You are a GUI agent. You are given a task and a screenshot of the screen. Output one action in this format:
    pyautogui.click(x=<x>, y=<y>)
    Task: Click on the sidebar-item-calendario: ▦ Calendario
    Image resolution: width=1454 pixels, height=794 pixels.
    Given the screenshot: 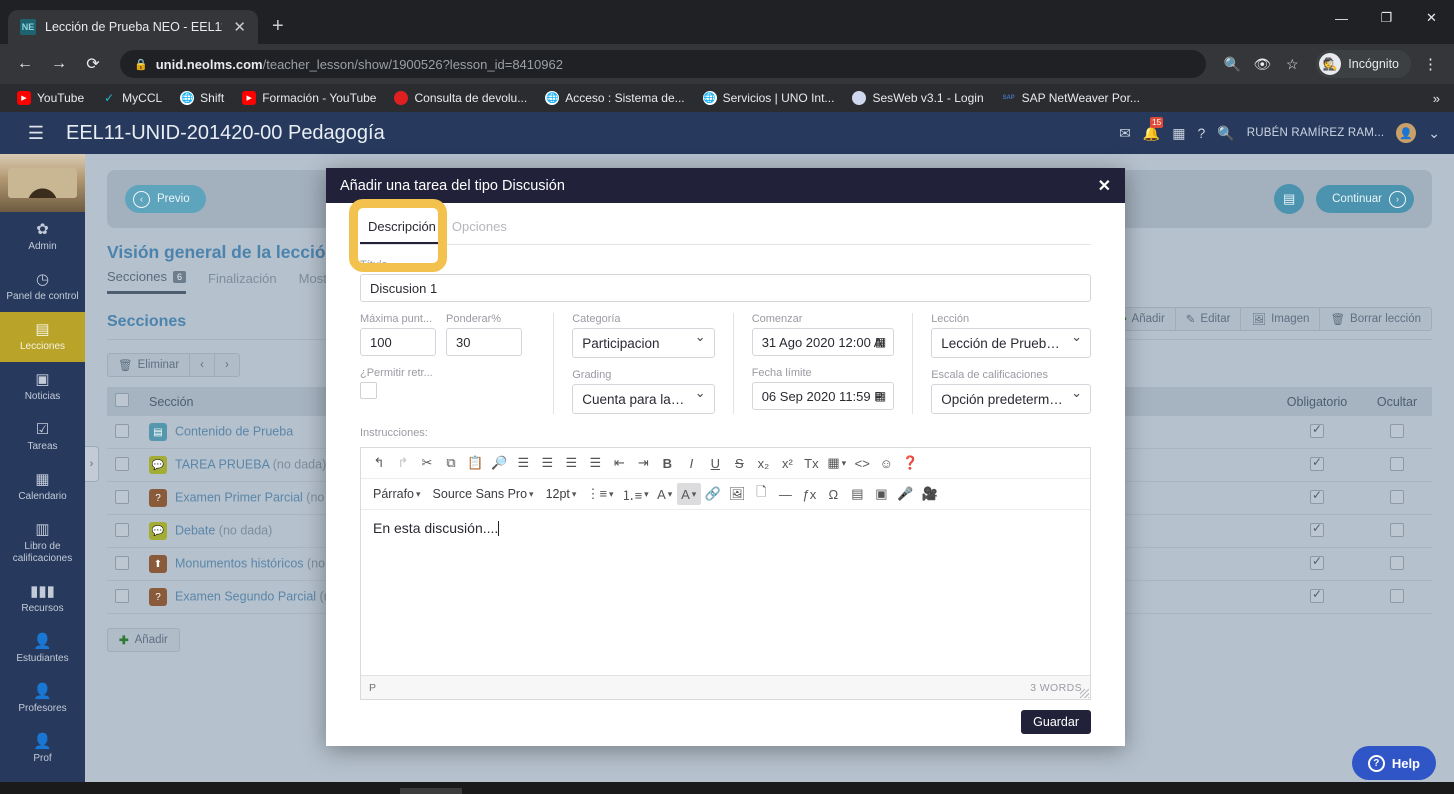 What is the action you would take?
    pyautogui.click(x=42, y=487)
    